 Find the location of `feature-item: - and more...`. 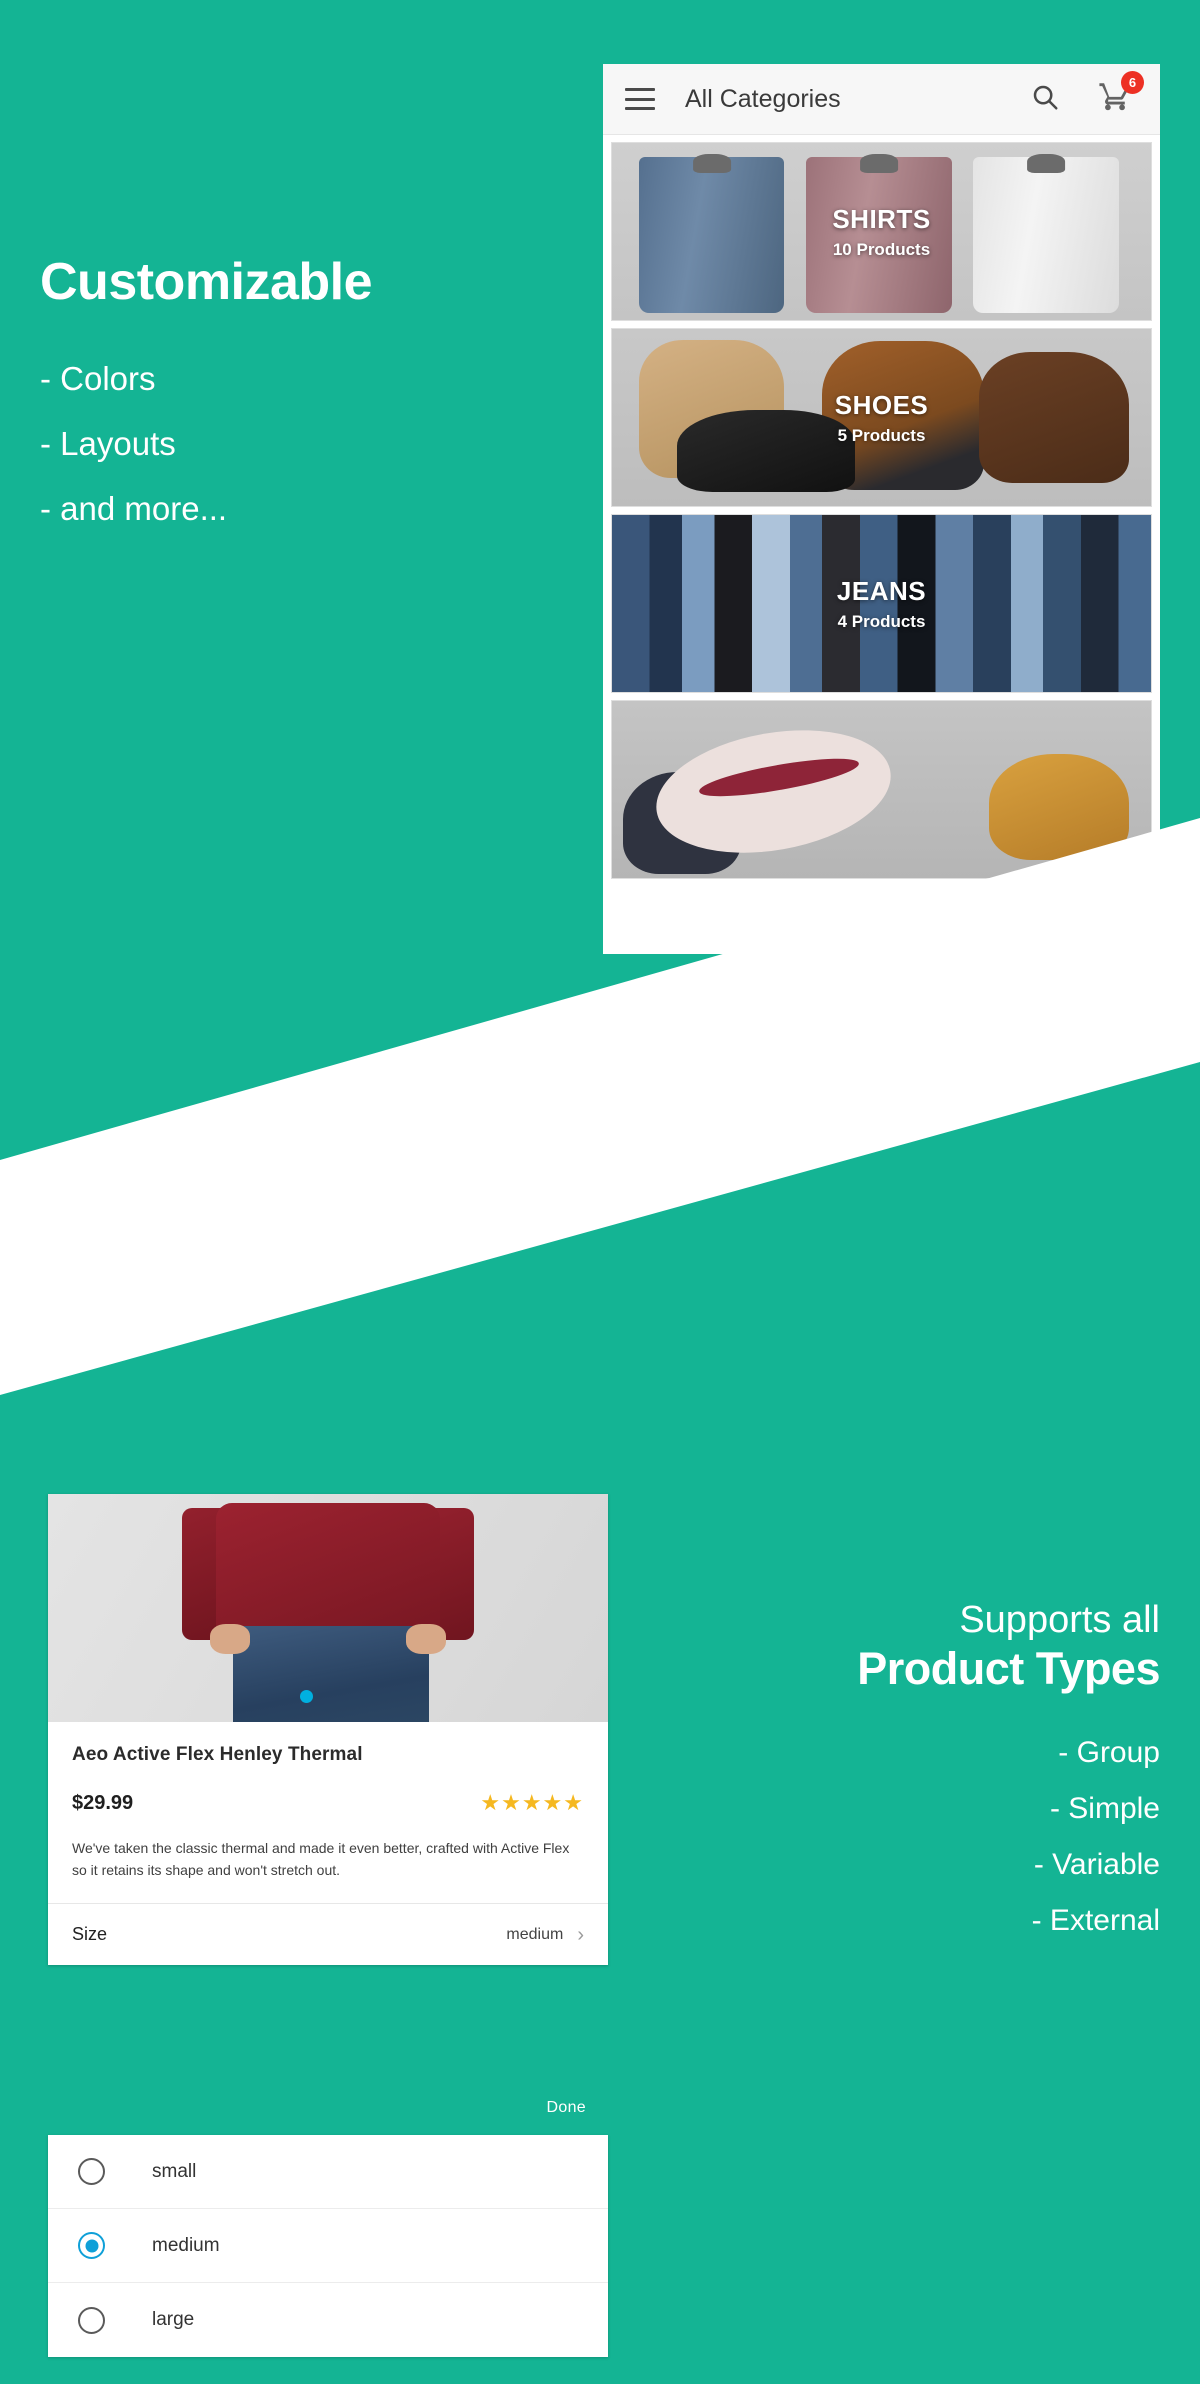

feature-item: - and more... is located at coordinates (134, 508).